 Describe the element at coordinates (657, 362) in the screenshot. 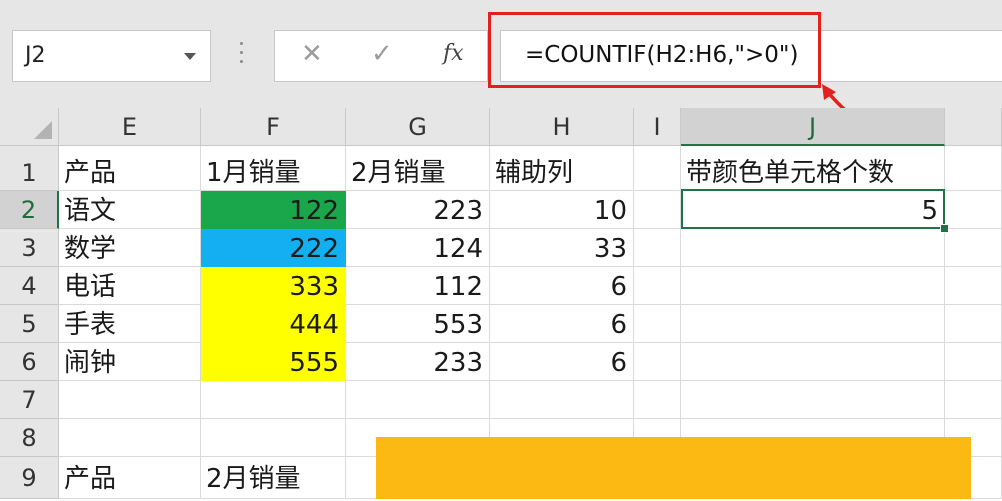

I see `cell-i6` at that location.